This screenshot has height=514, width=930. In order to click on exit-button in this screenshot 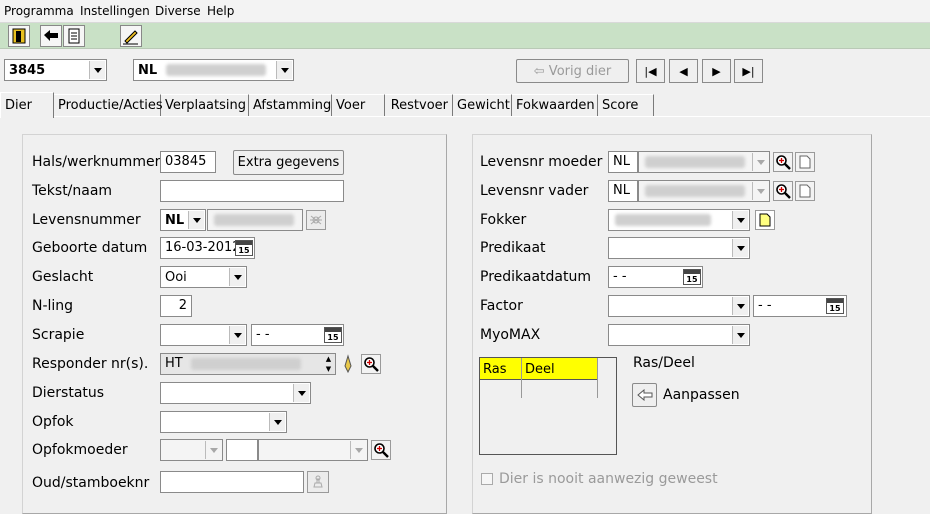, I will do `click(19, 36)`.